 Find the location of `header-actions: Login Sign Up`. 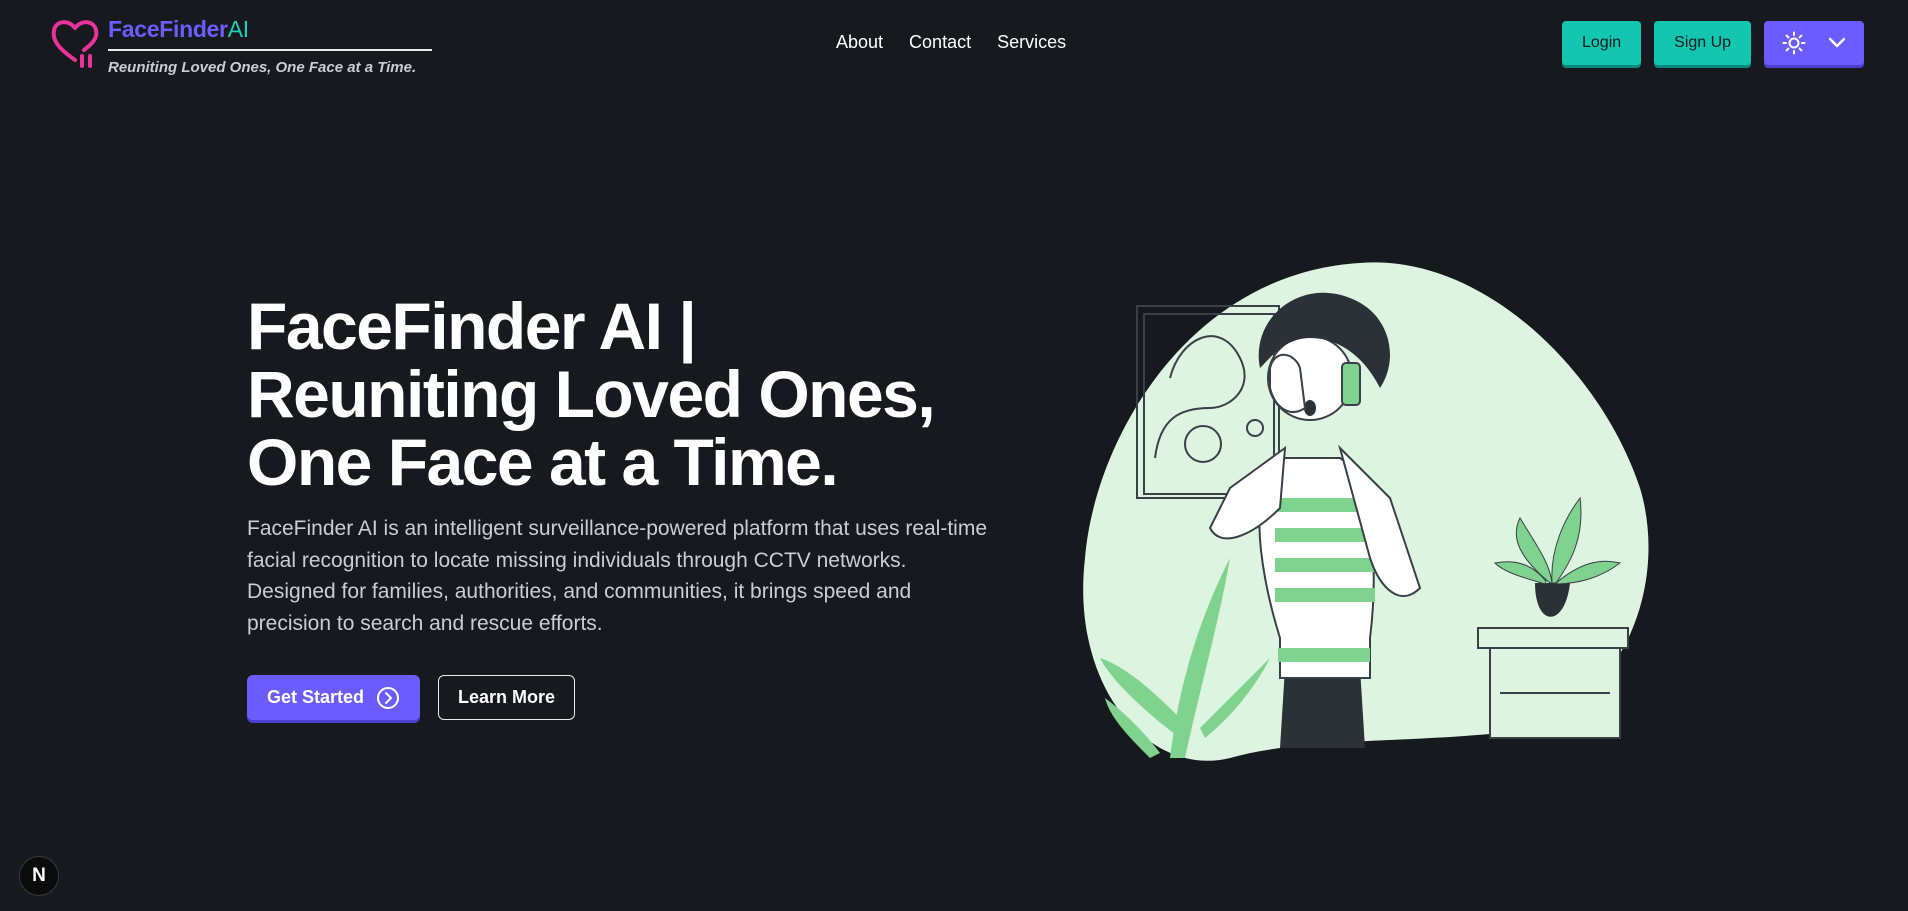

header-actions: Login Sign Up is located at coordinates (1713, 43).